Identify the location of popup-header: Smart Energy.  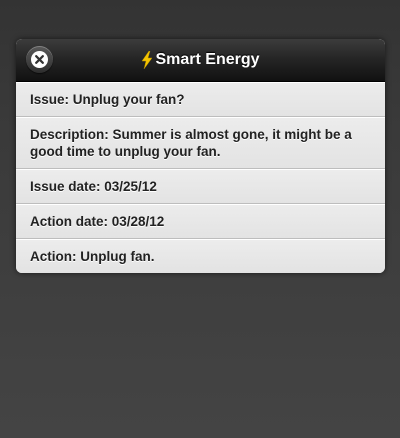
(200, 60).